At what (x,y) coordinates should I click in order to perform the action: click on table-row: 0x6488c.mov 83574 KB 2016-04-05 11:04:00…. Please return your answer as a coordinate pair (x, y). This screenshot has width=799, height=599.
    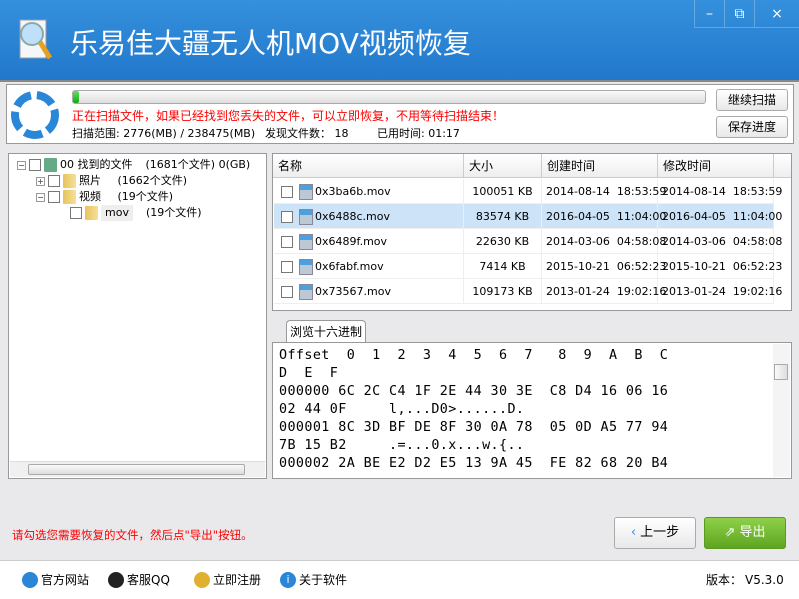
    Looking at the image, I should click on (528, 216).